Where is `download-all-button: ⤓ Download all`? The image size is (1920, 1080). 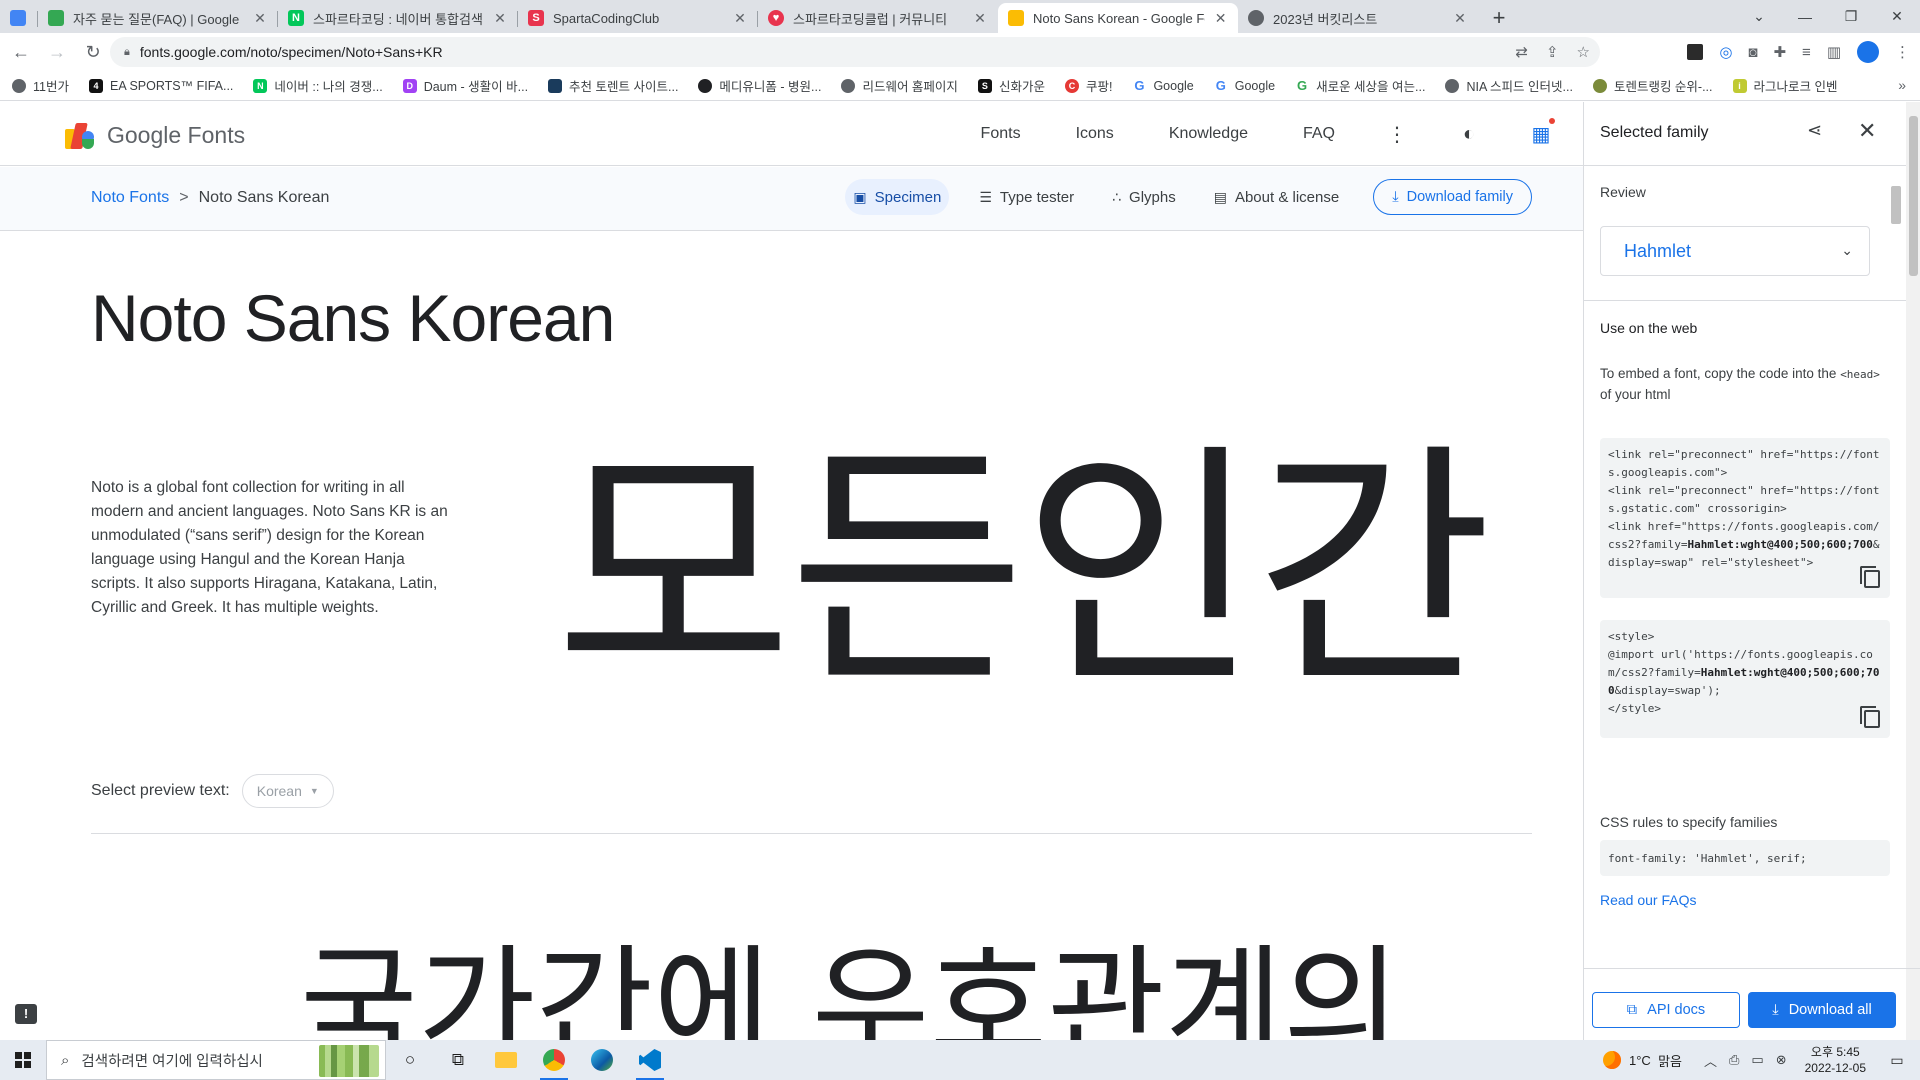 download-all-button: ⤓ Download all is located at coordinates (1822, 1010).